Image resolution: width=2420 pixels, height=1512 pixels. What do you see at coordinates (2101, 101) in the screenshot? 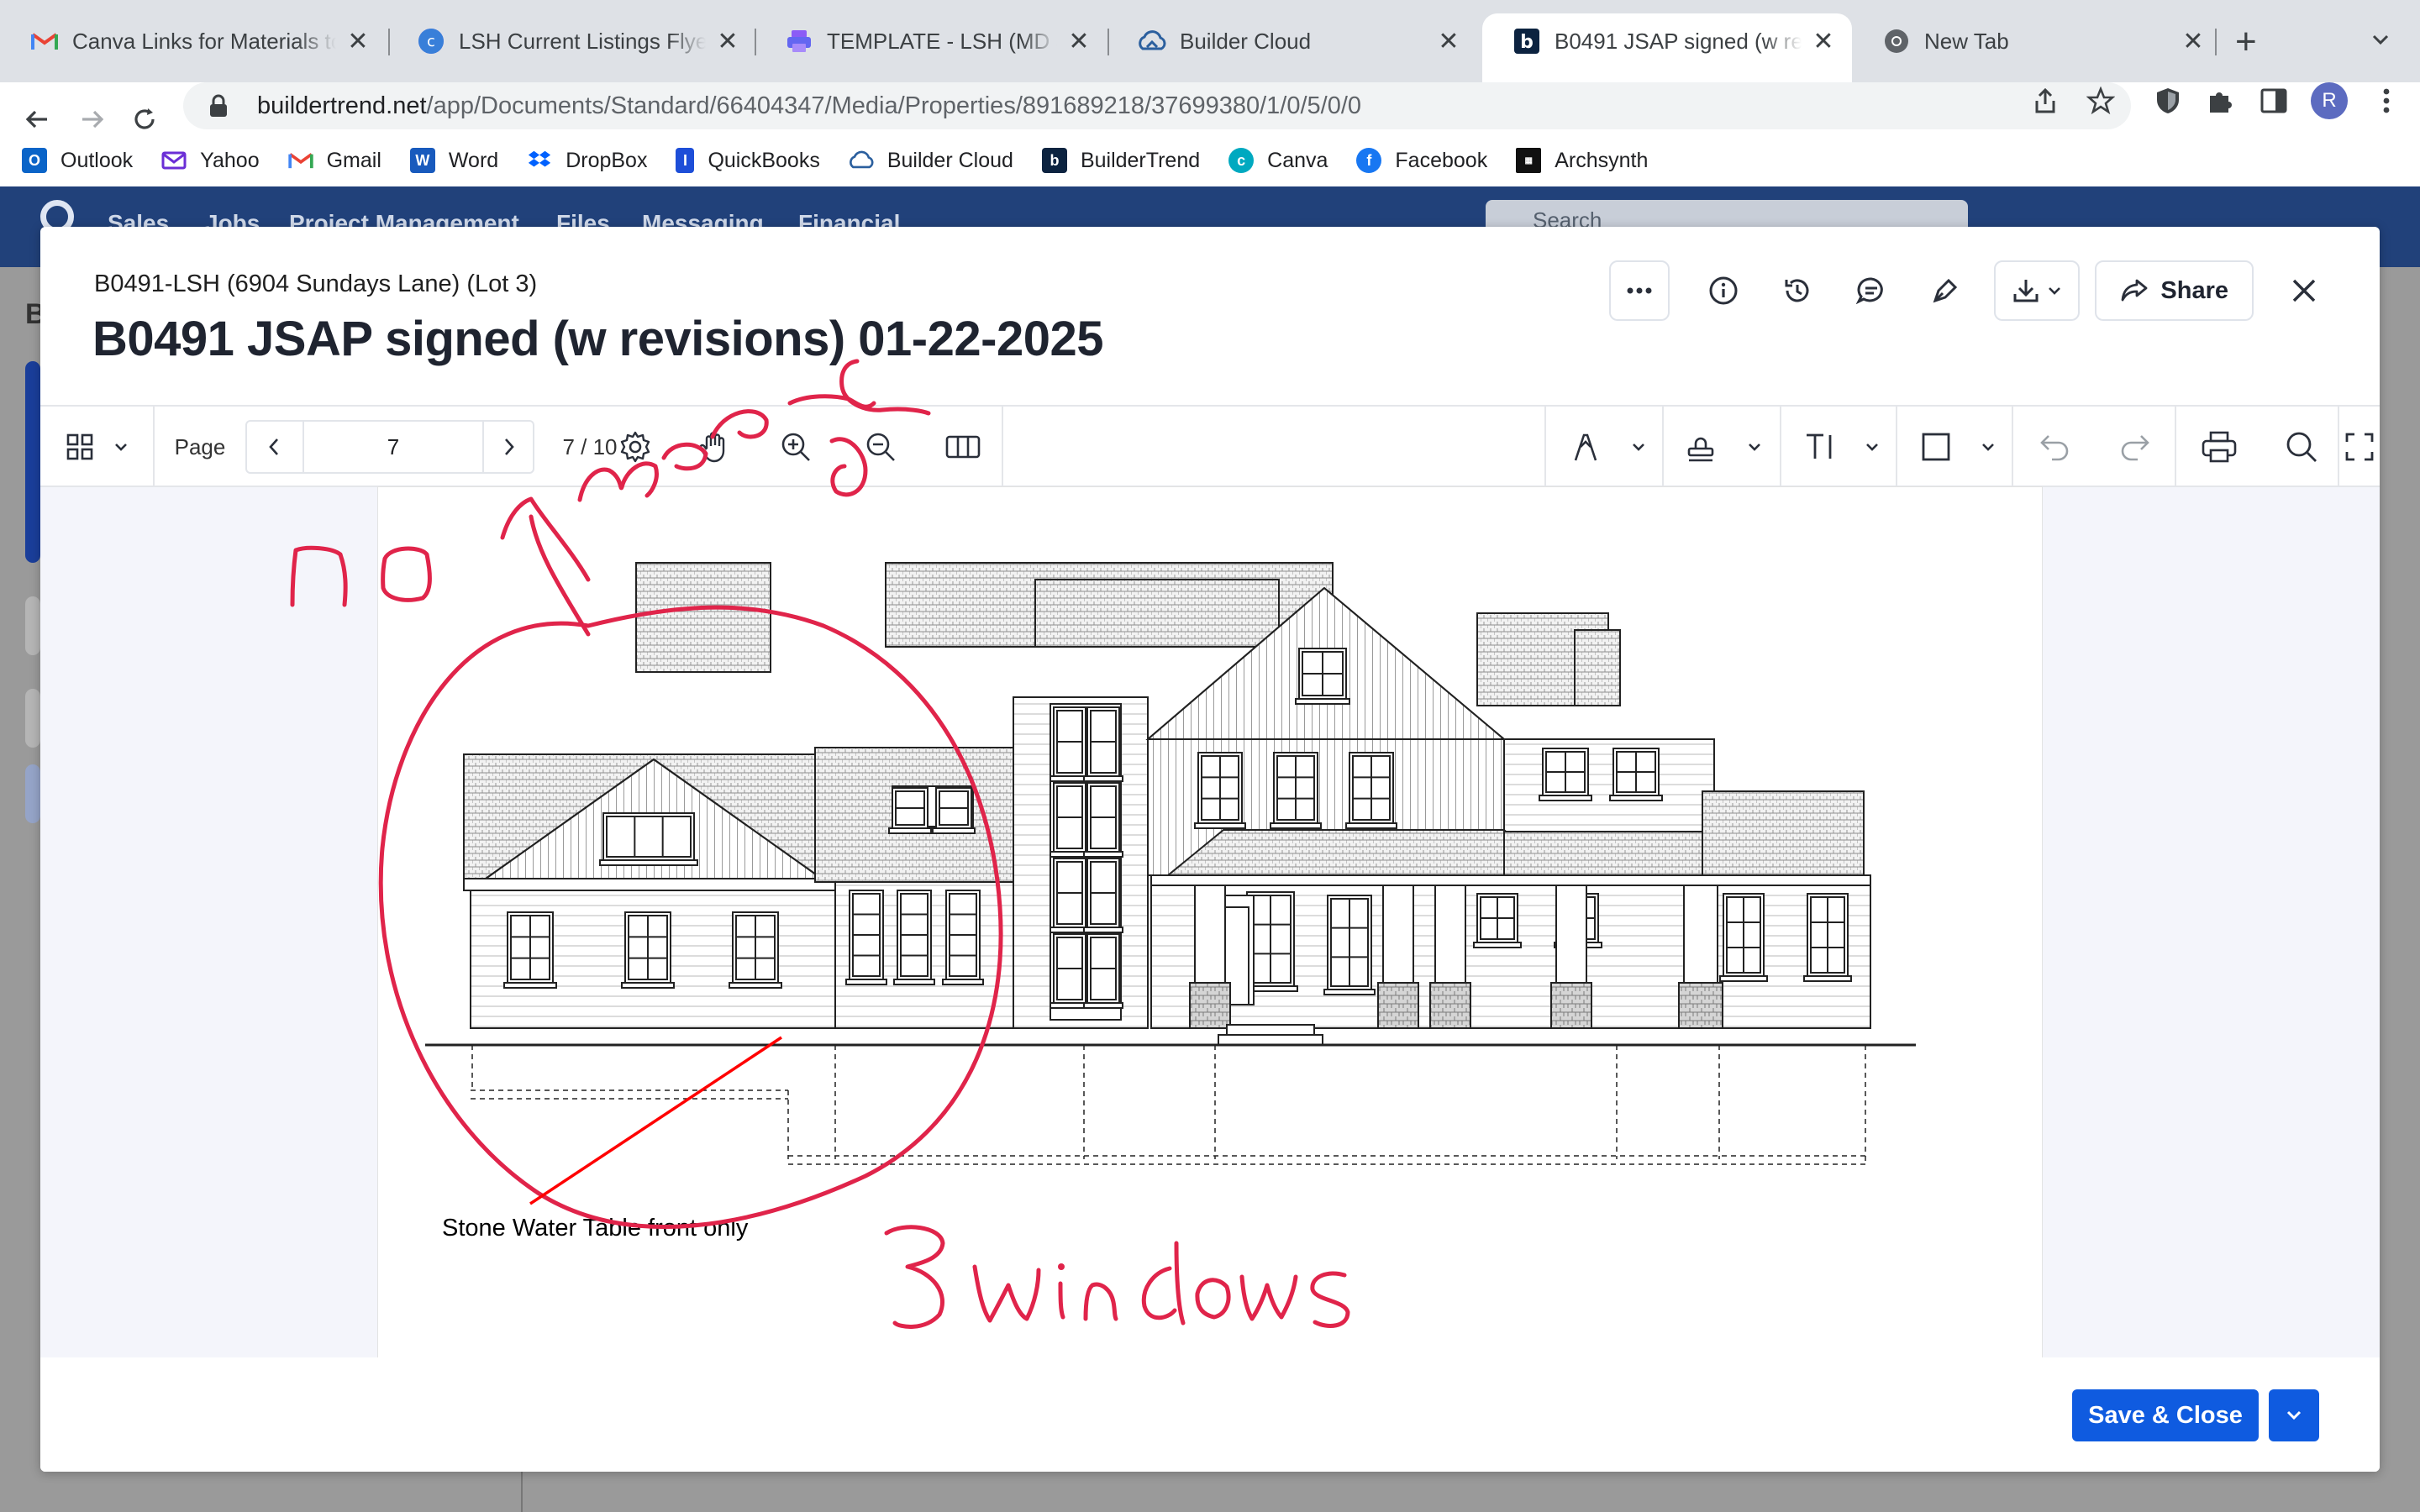
I see `bookmark-star-icon` at bounding box center [2101, 101].